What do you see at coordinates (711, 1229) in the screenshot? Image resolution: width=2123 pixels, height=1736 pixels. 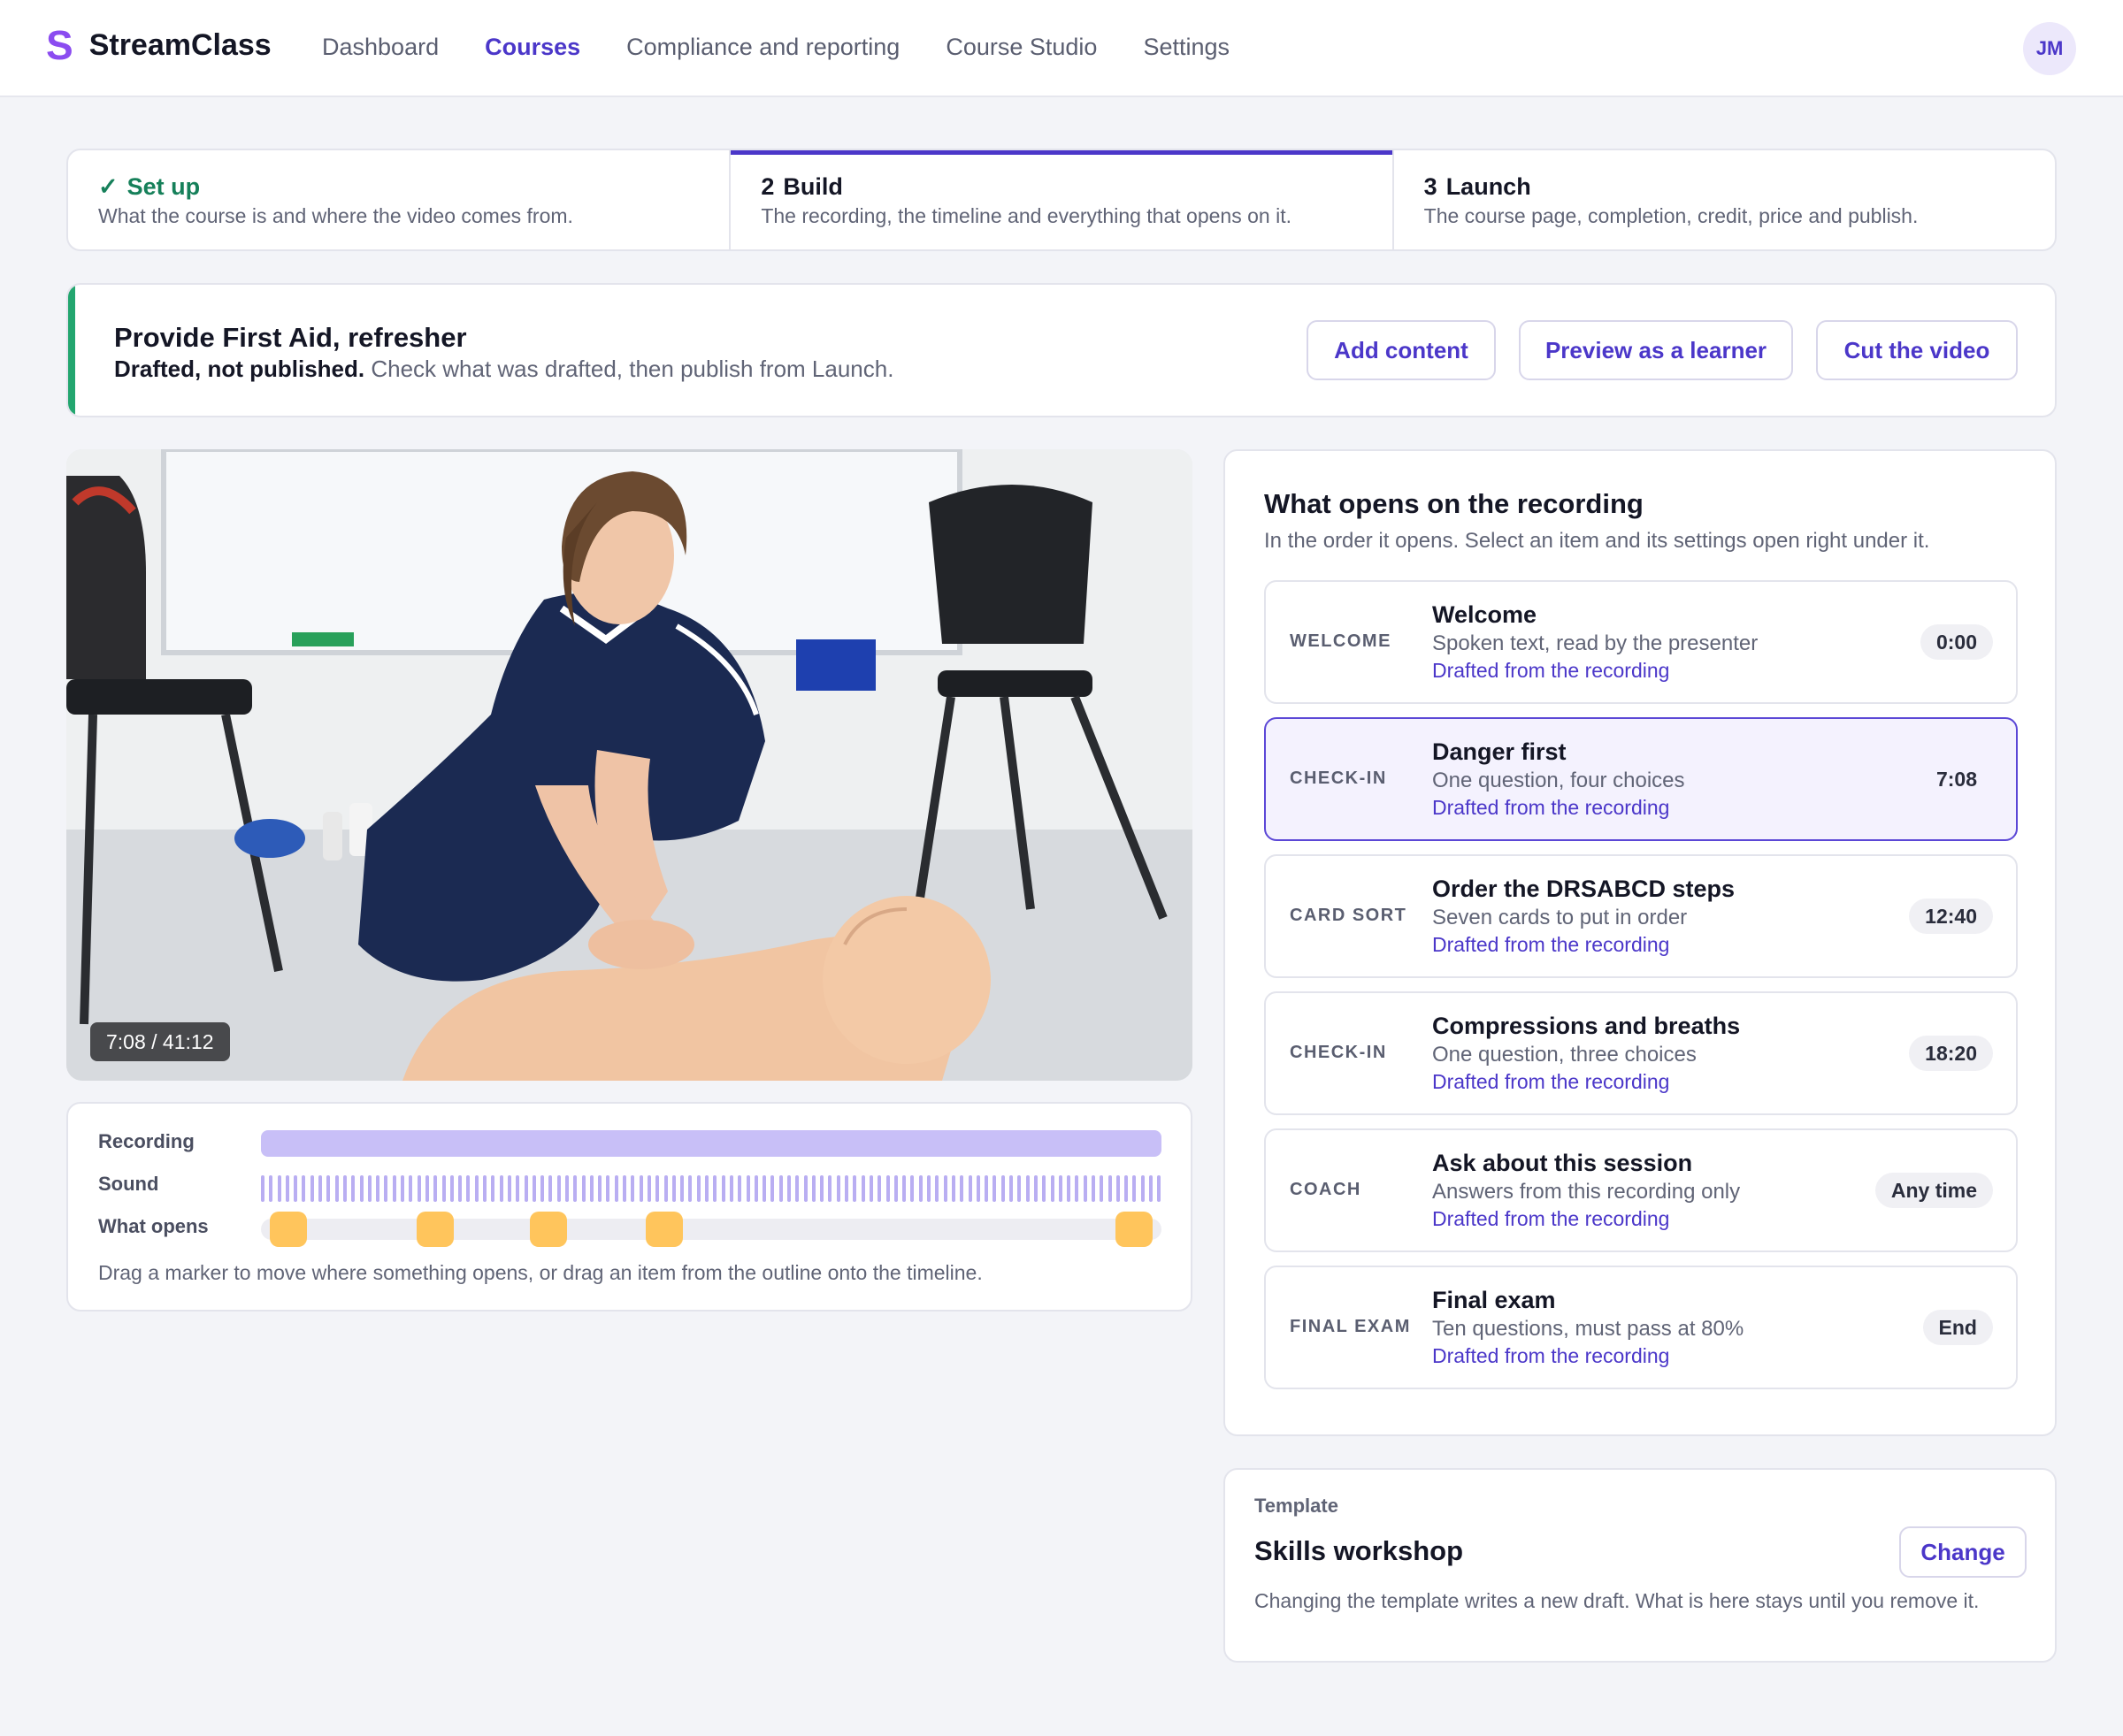 I see `what-opens-track` at bounding box center [711, 1229].